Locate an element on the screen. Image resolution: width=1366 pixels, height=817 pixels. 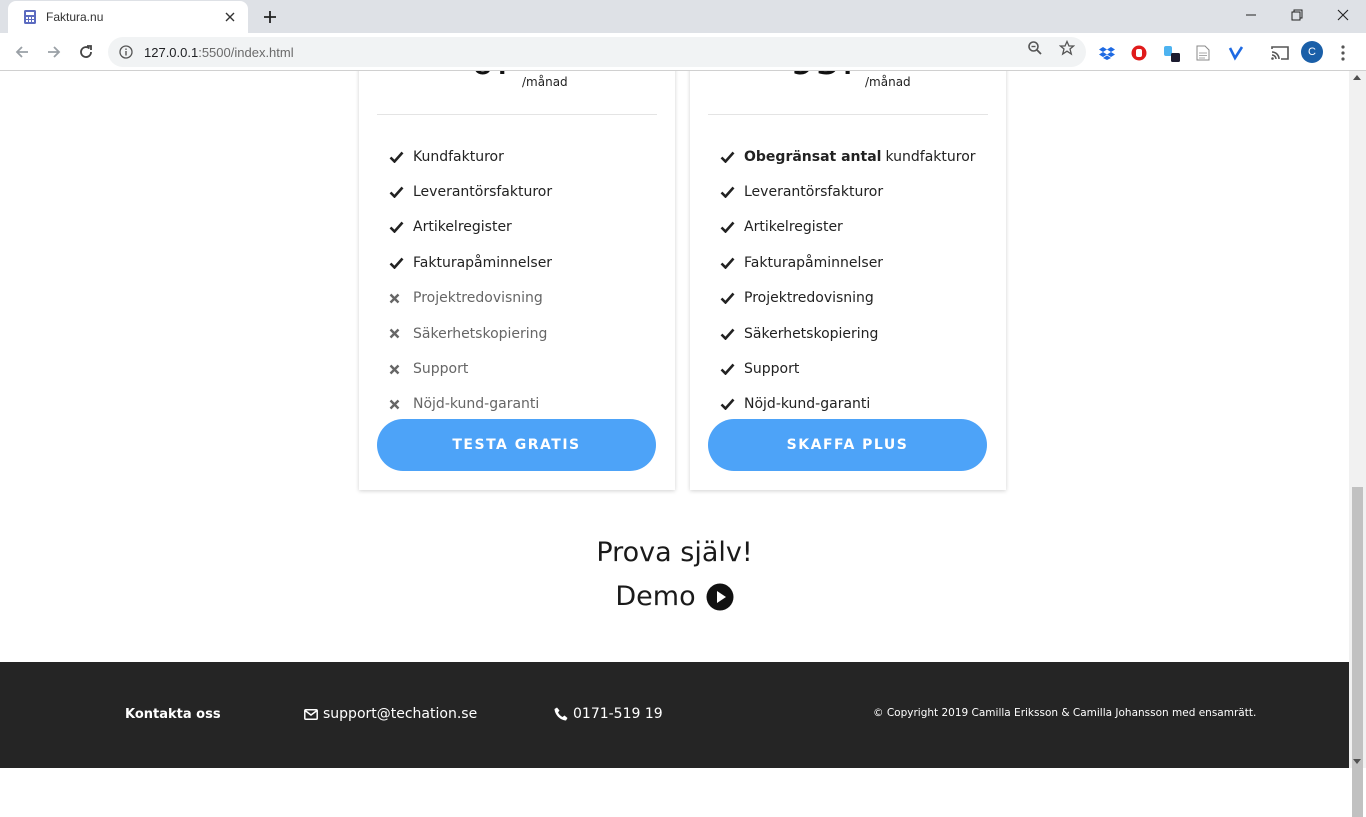
play-circle-icon is located at coordinates (720, 597).